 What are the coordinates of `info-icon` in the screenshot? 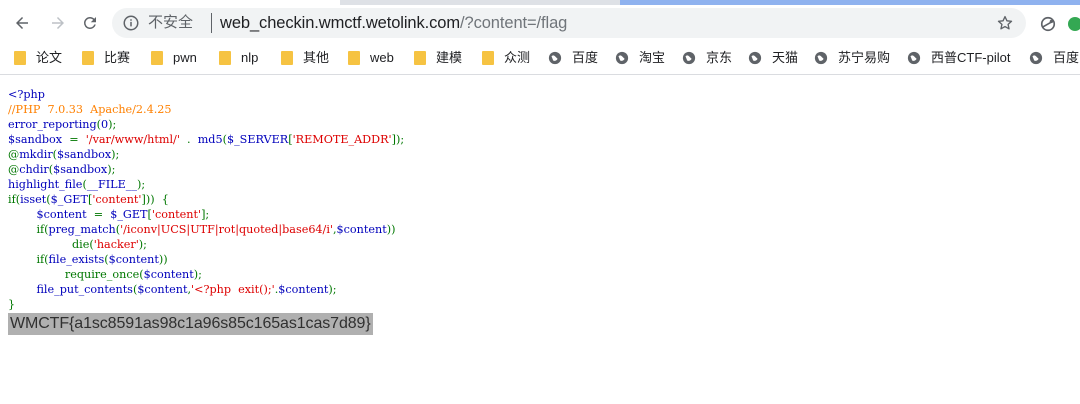 It's located at (131, 23).